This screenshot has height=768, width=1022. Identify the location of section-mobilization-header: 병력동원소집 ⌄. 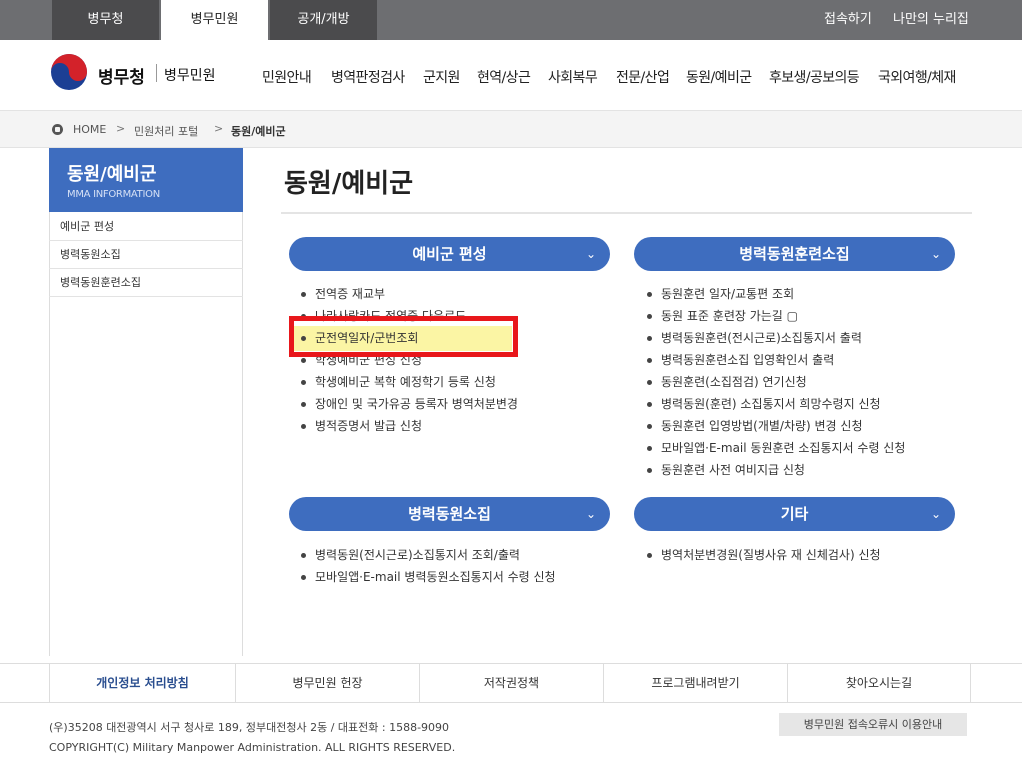
(449, 514).